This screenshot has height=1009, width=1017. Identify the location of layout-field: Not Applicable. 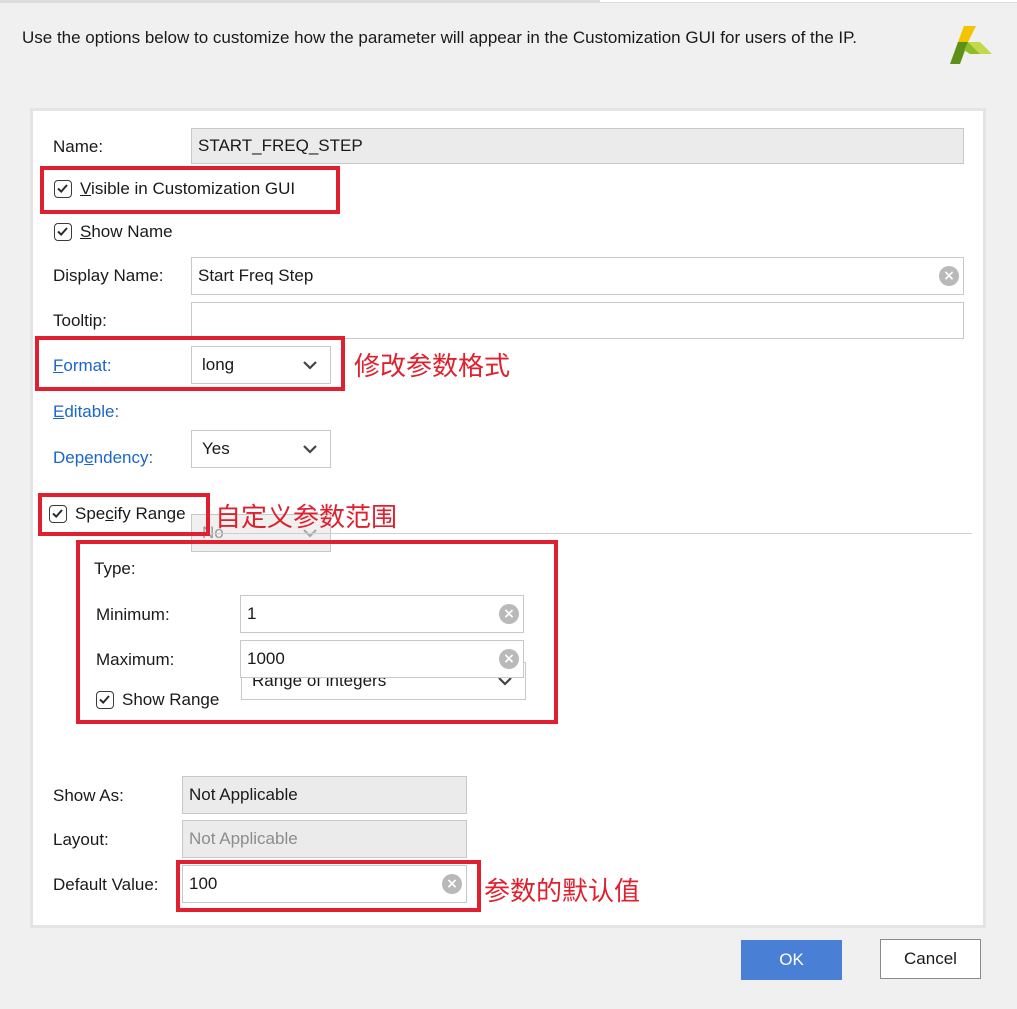
(324, 839).